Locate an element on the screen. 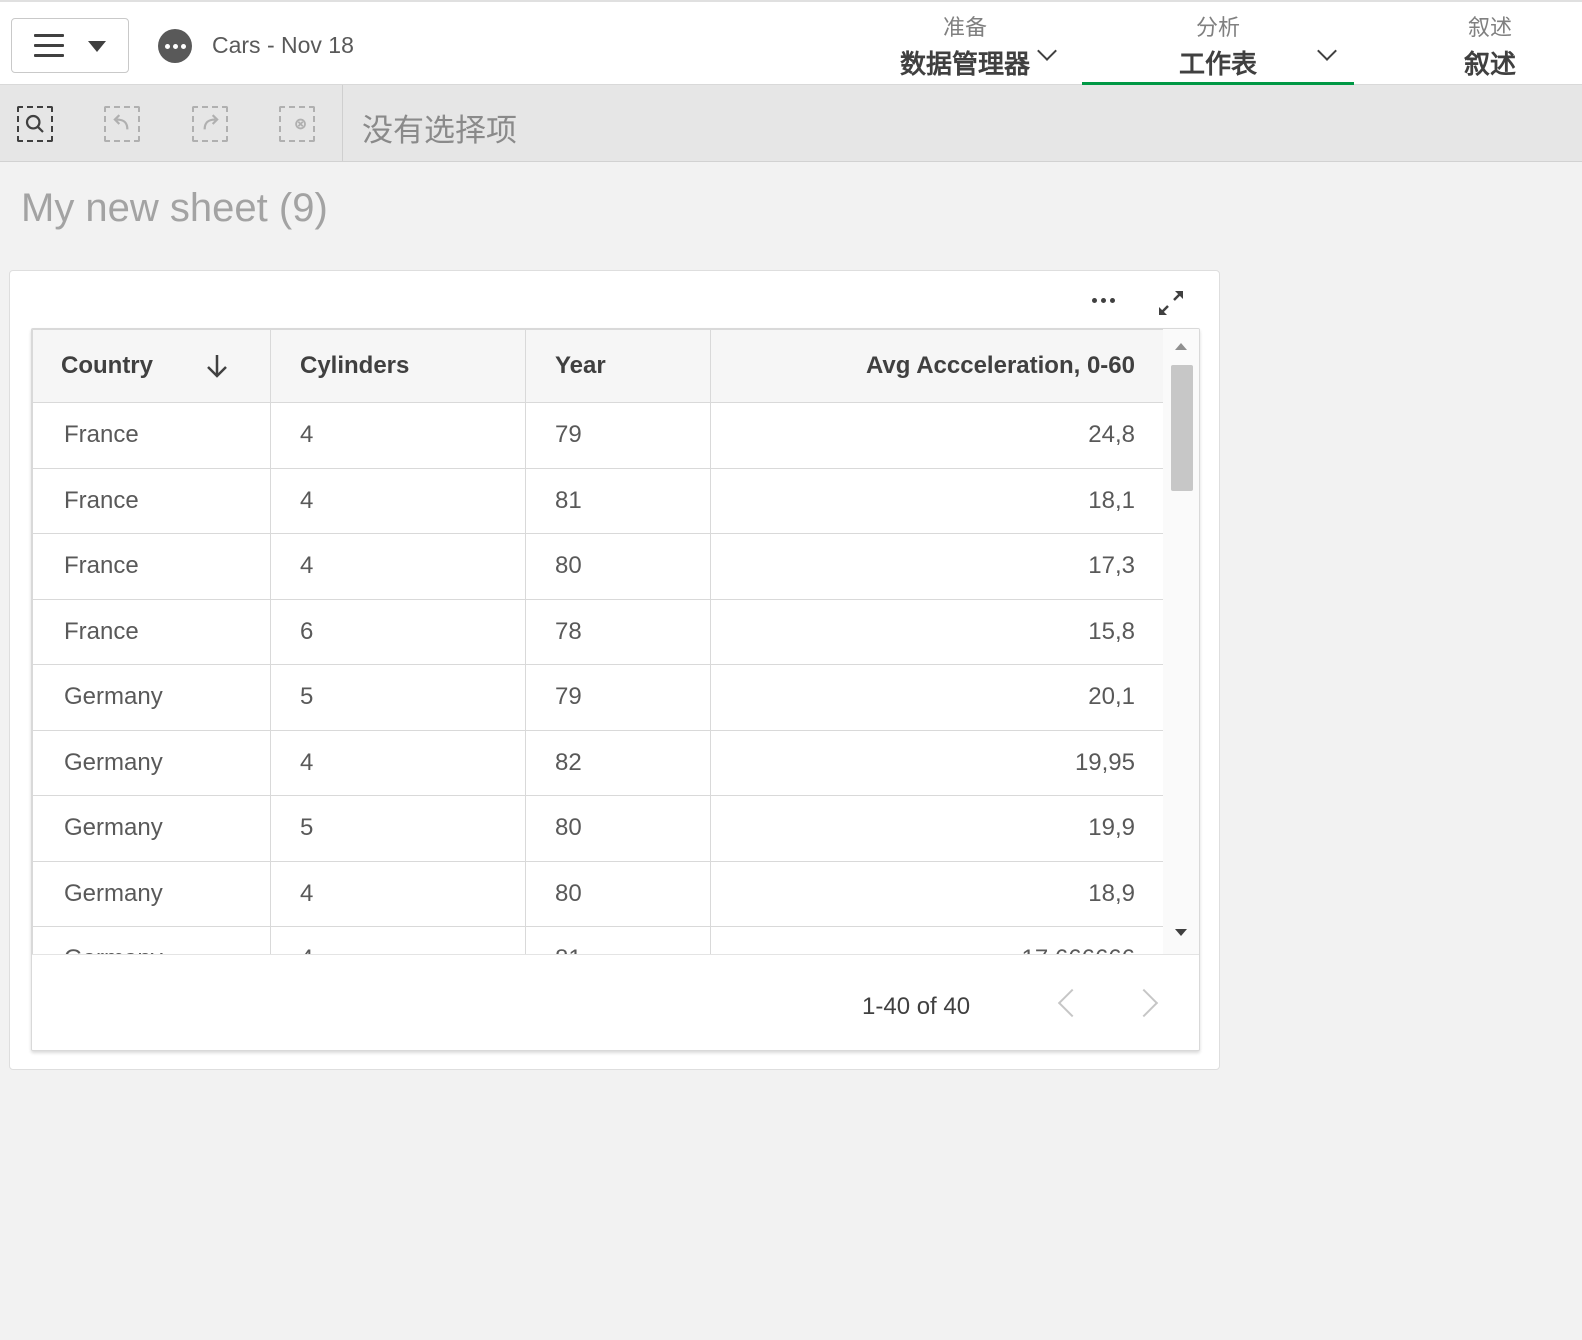 The image size is (1582, 1340). table-row: France 4 79 24,8 is located at coordinates (597, 435).